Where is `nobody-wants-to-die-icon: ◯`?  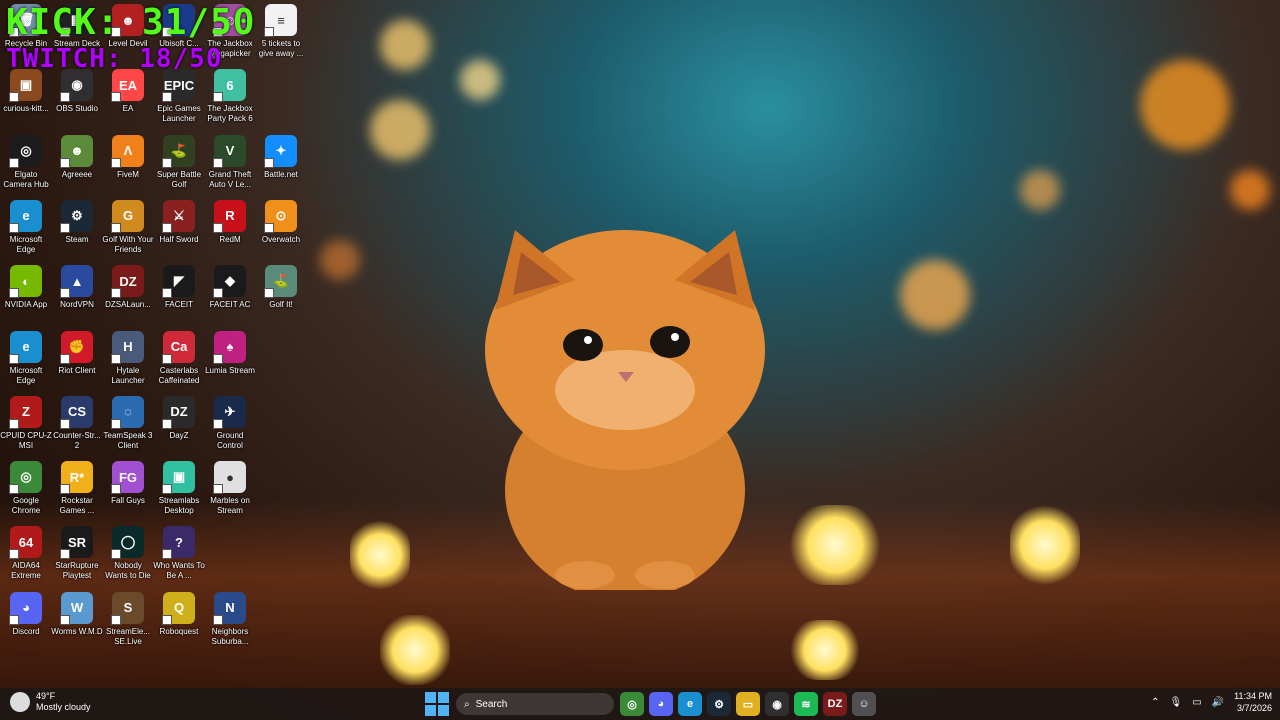 nobody-wants-to-die-icon: ◯ is located at coordinates (127, 543).